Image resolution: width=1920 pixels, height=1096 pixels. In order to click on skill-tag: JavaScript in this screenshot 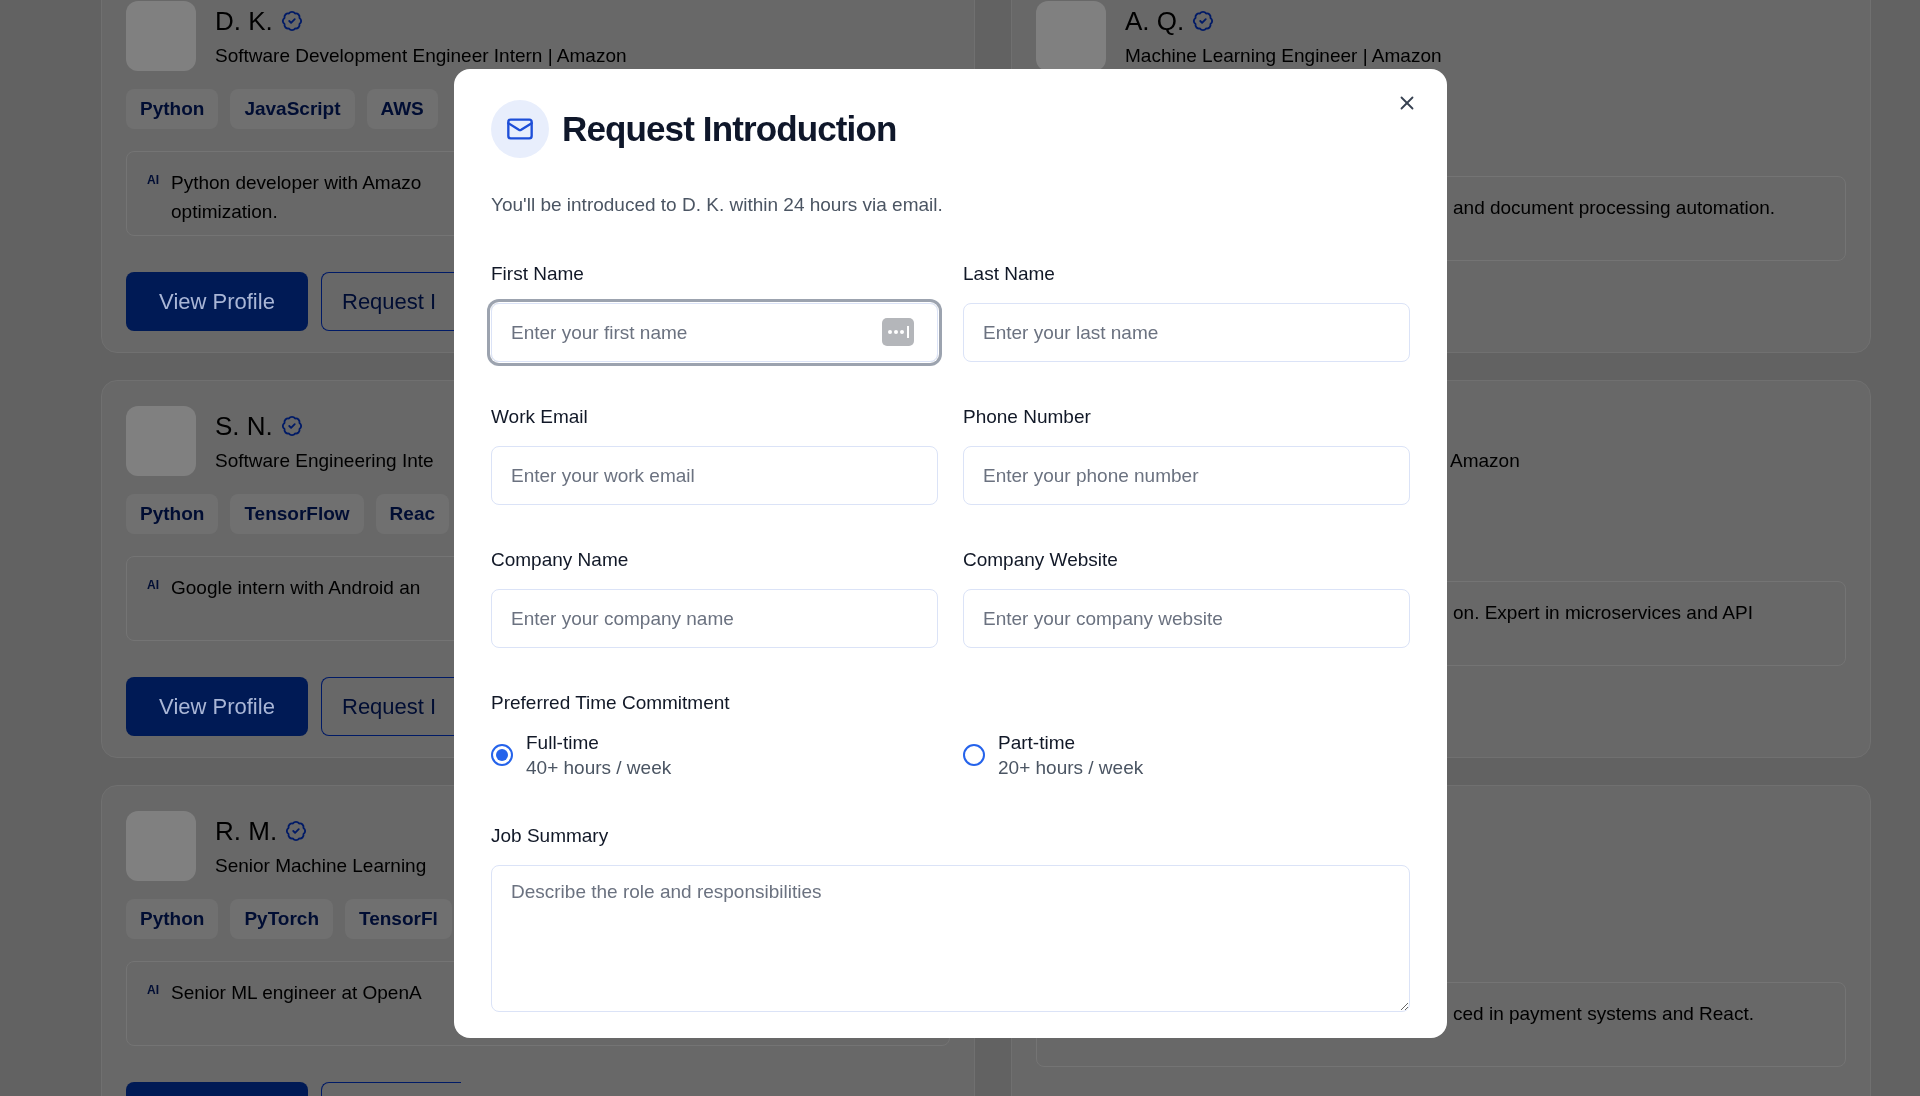, I will do `click(292, 109)`.